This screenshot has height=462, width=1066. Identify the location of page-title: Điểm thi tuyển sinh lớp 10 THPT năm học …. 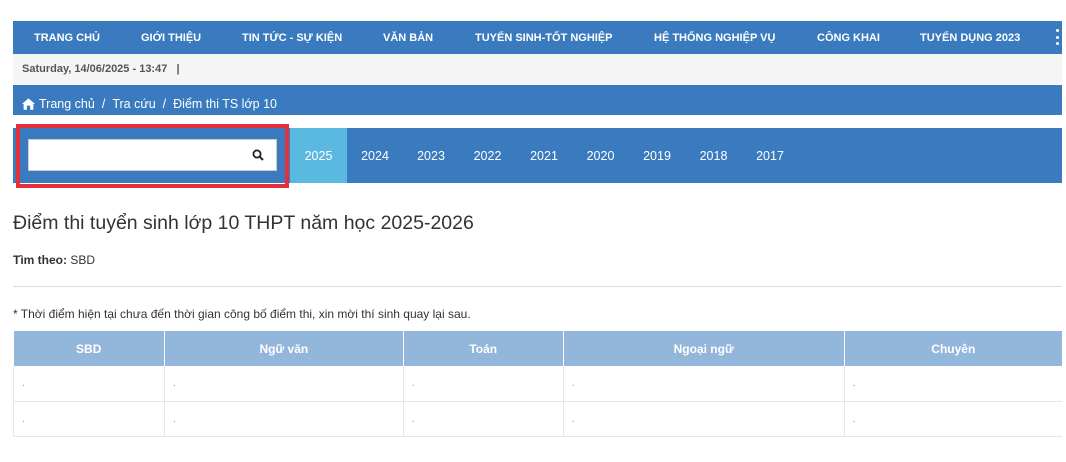
(243, 223).